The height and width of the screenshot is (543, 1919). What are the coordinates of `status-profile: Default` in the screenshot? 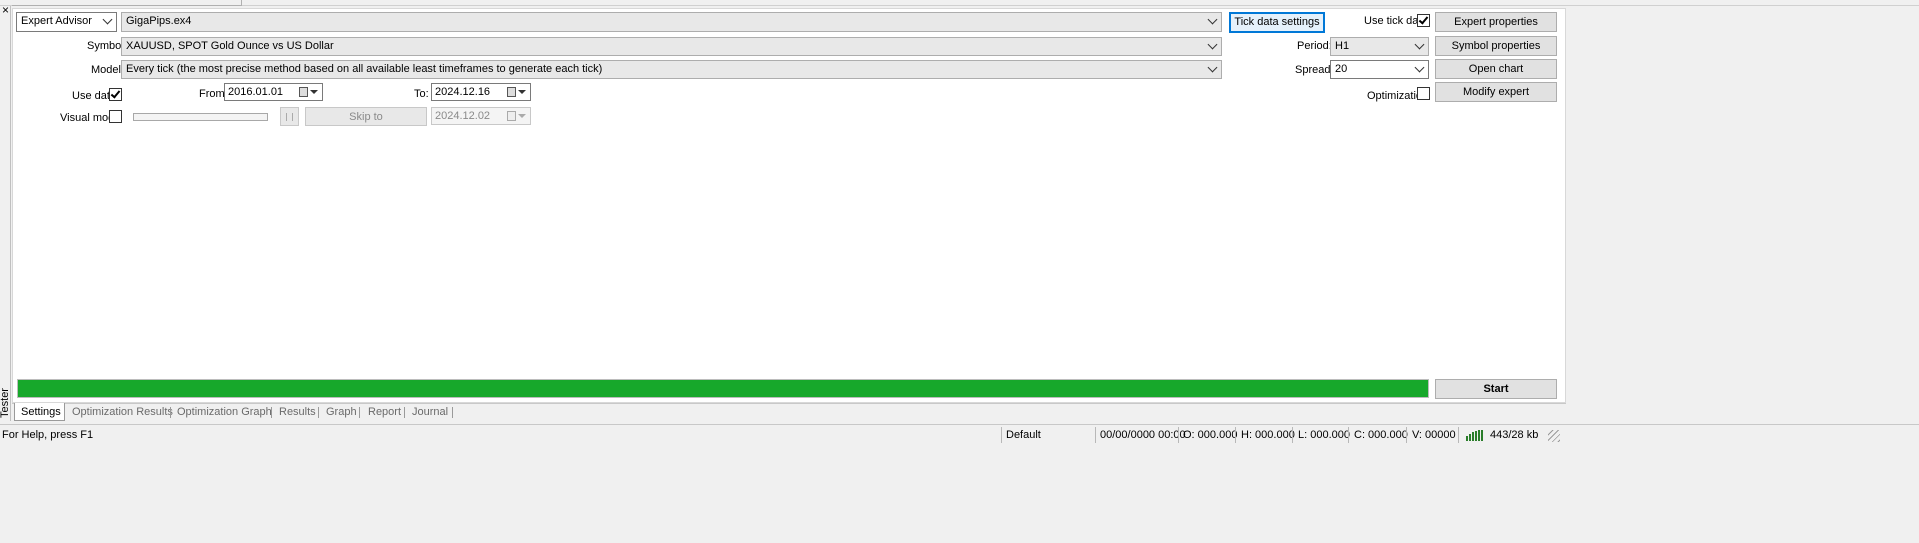 It's located at (1023, 435).